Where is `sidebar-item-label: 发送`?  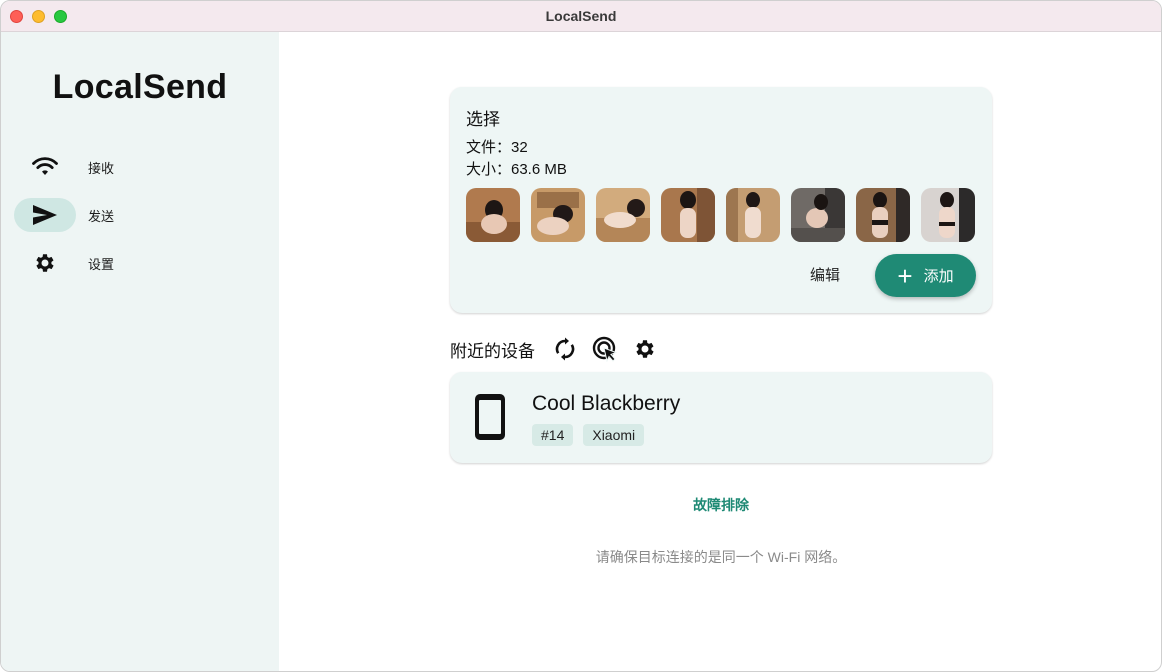
sidebar-item-label: 发送 is located at coordinates (101, 216).